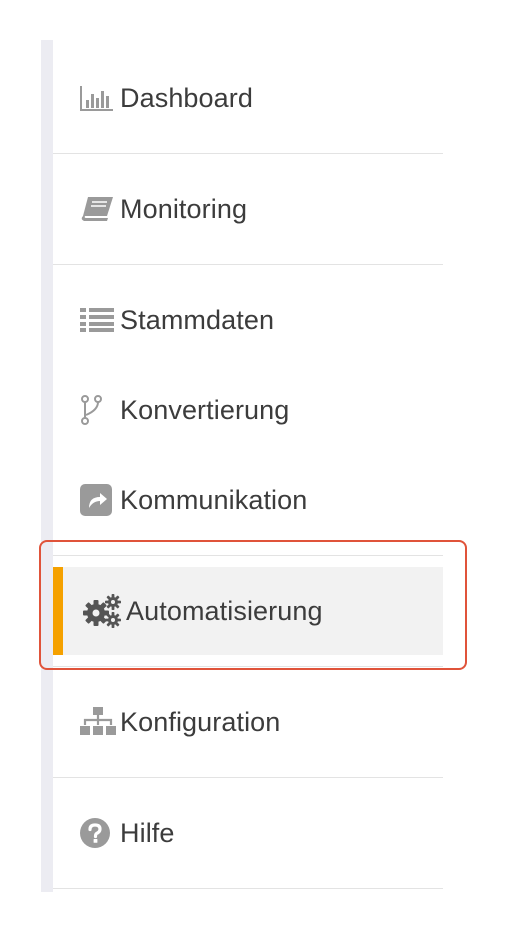 Image resolution: width=509 pixels, height=932 pixels. Describe the element at coordinates (47, 466) in the screenshot. I see `sidebar-rail` at that location.